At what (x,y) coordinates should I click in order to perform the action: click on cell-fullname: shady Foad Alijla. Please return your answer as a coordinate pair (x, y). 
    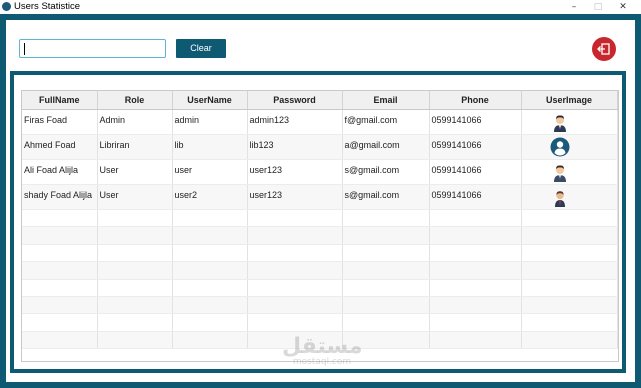
    Looking at the image, I should click on (60, 197).